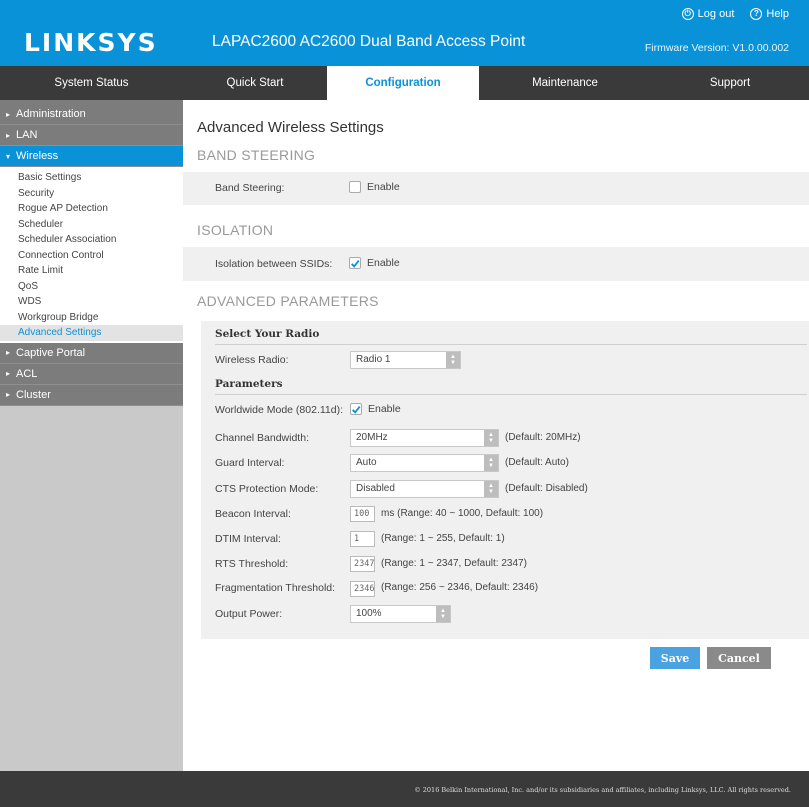  What do you see at coordinates (91, 287) in the screenshot?
I see `sidebar-item-qos: QoS` at bounding box center [91, 287].